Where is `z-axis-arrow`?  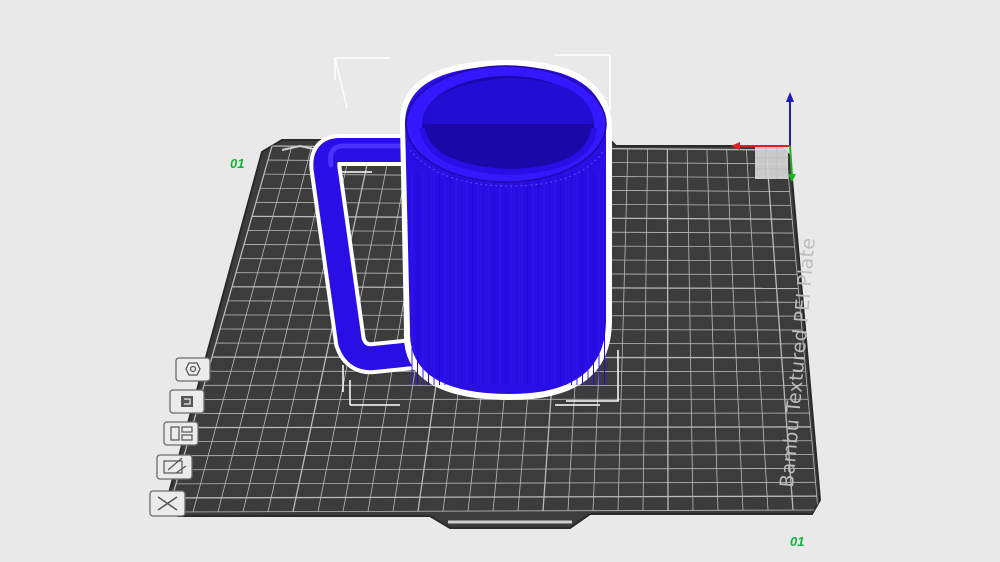 z-axis-arrow is located at coordinates (790, 97).